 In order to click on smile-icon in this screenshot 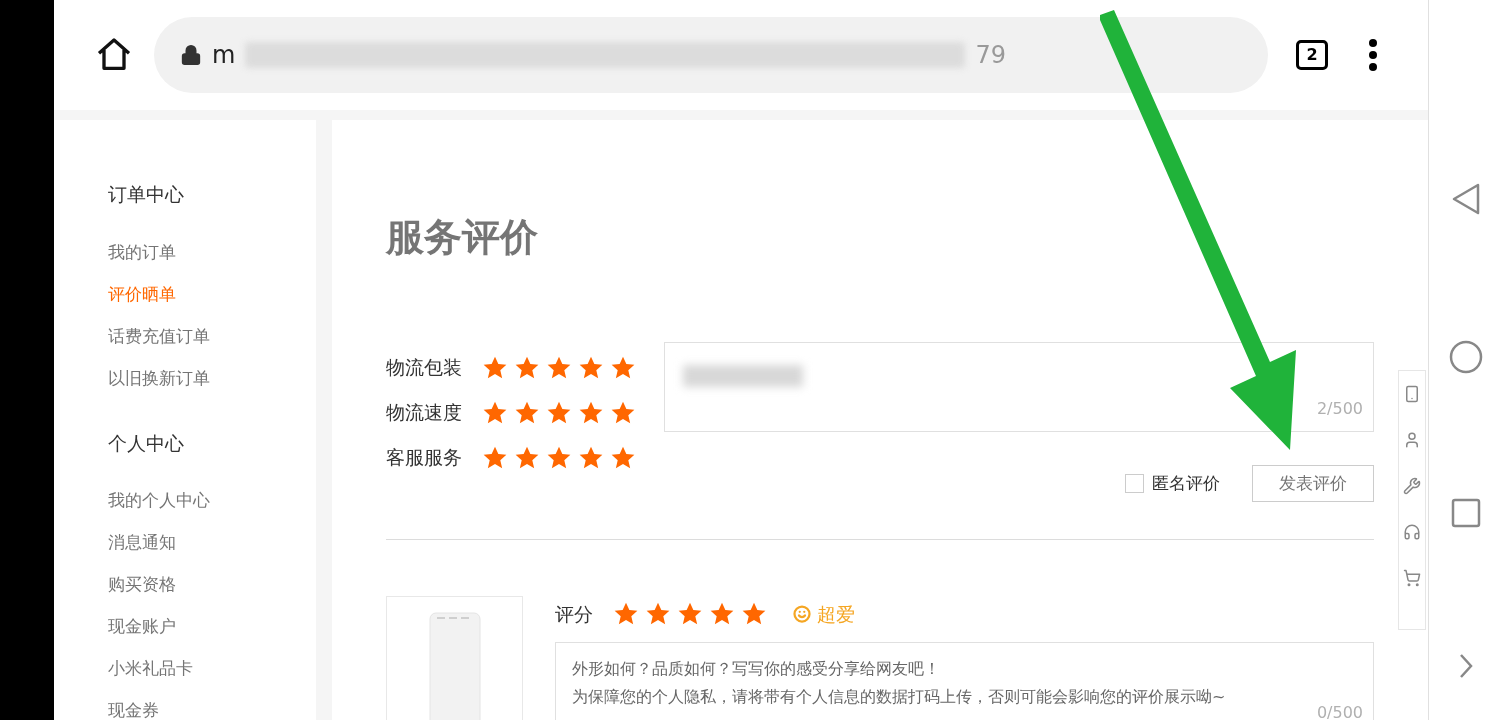, I will do `click(802, 614)`.